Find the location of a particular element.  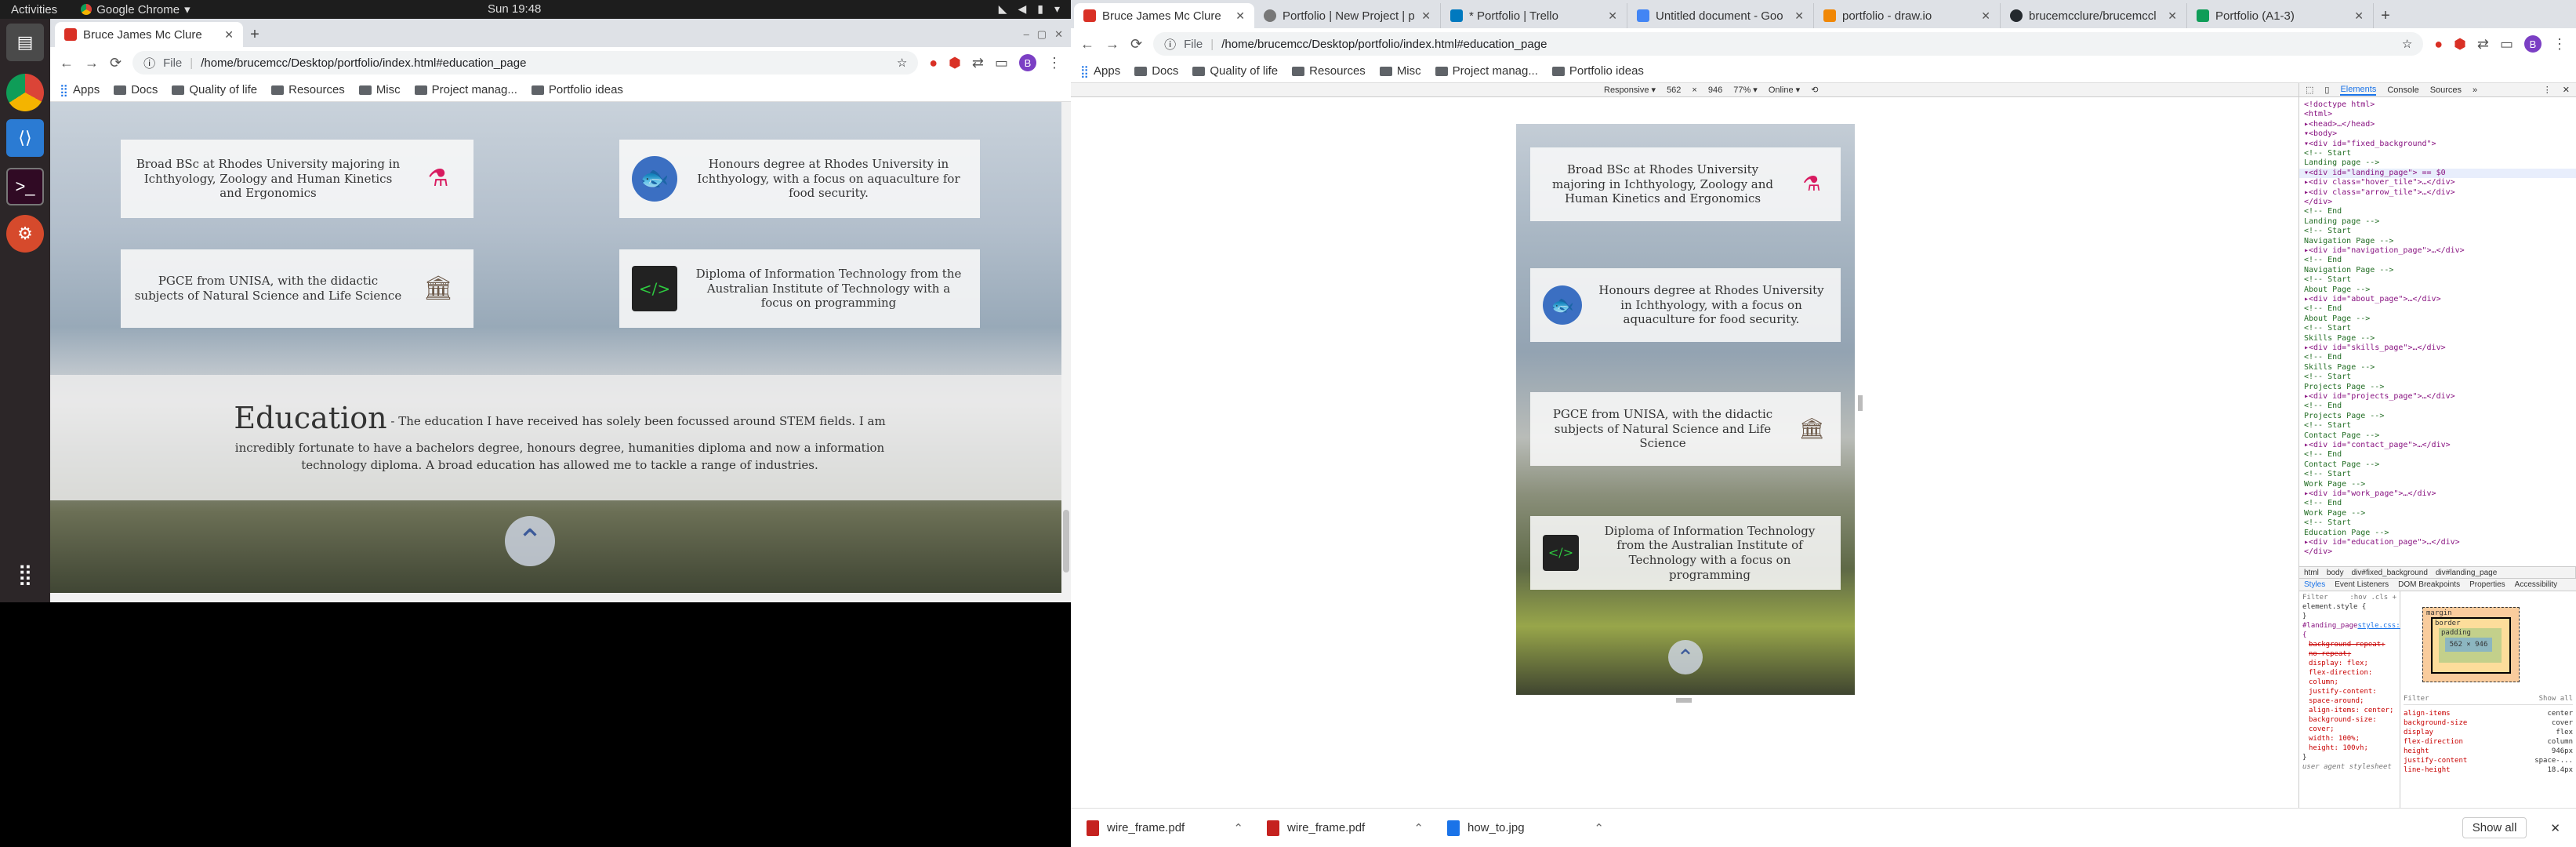

tab-sheets: Portfolio (A1-3) ✕ is located at coordinates (2280, 15).